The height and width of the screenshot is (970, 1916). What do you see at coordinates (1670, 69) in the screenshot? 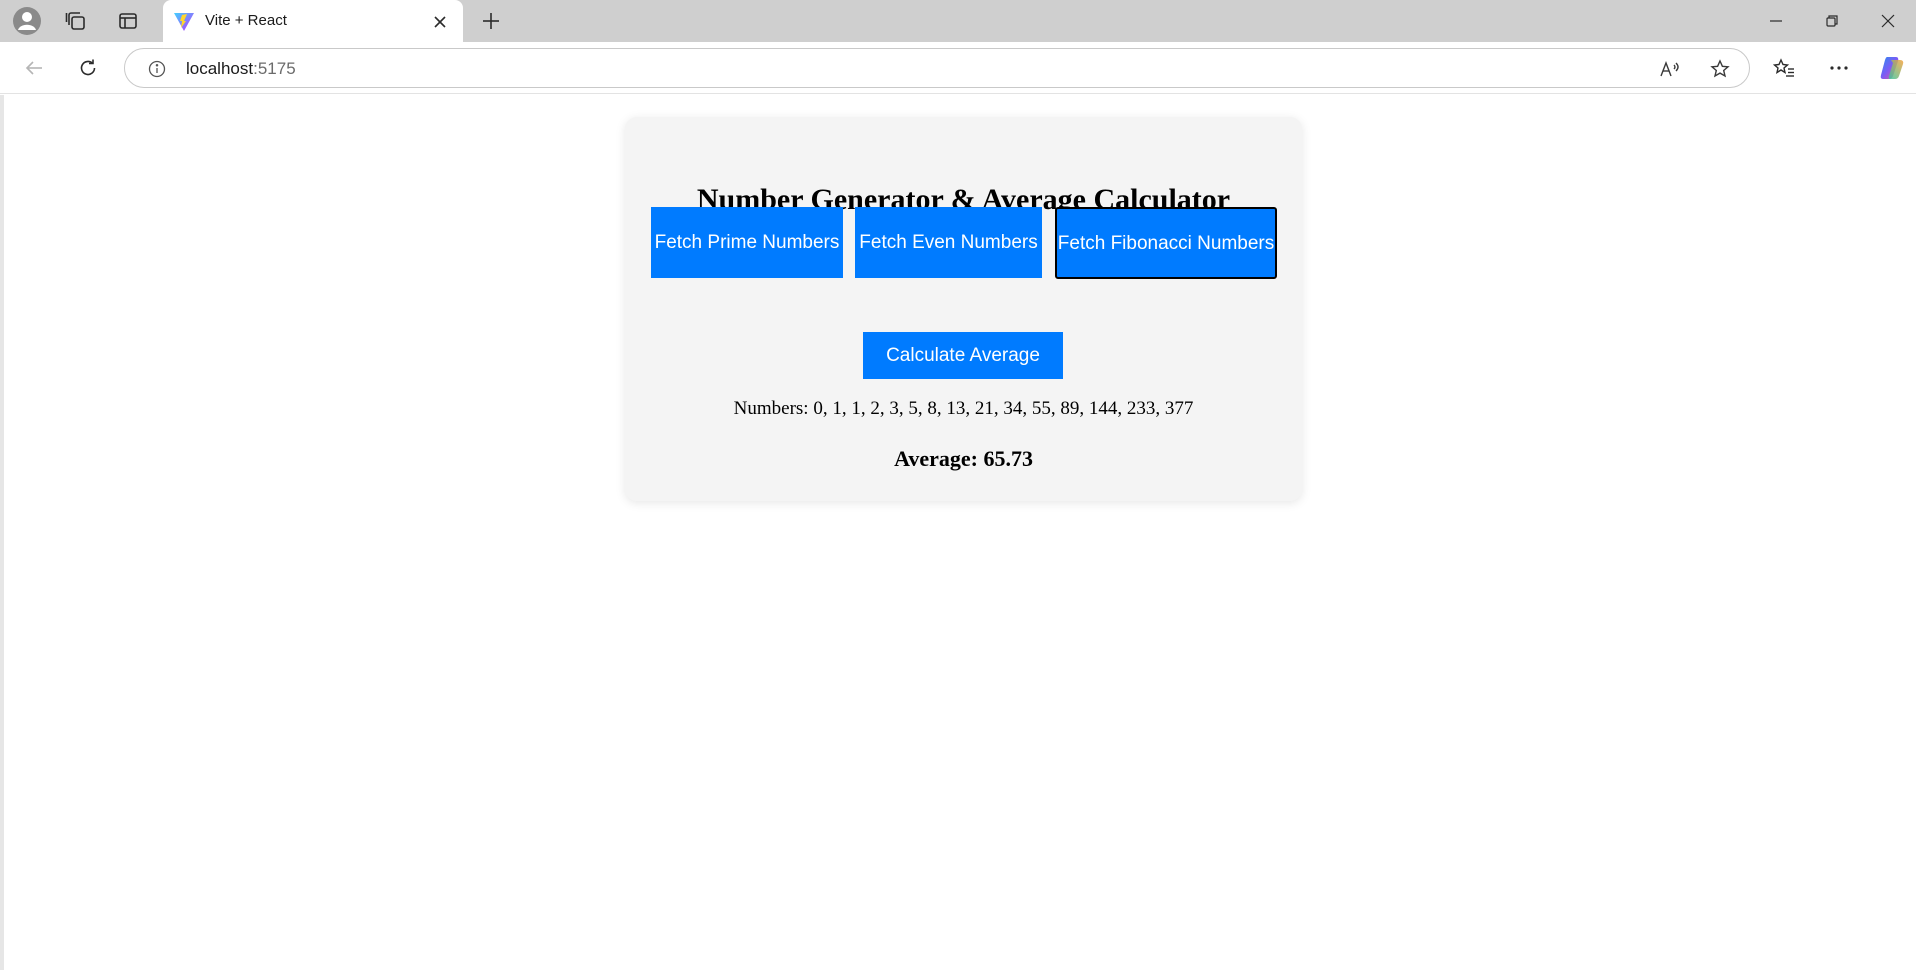
I see `read-aloud-icon` at bounding box center [1670, 69].